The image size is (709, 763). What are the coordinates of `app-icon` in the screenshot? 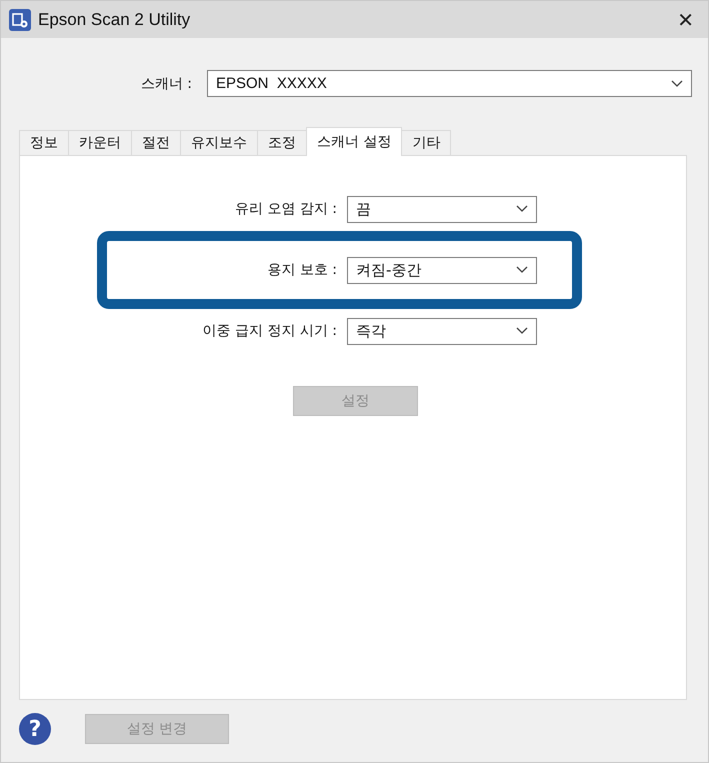 It's located at (20, 19).